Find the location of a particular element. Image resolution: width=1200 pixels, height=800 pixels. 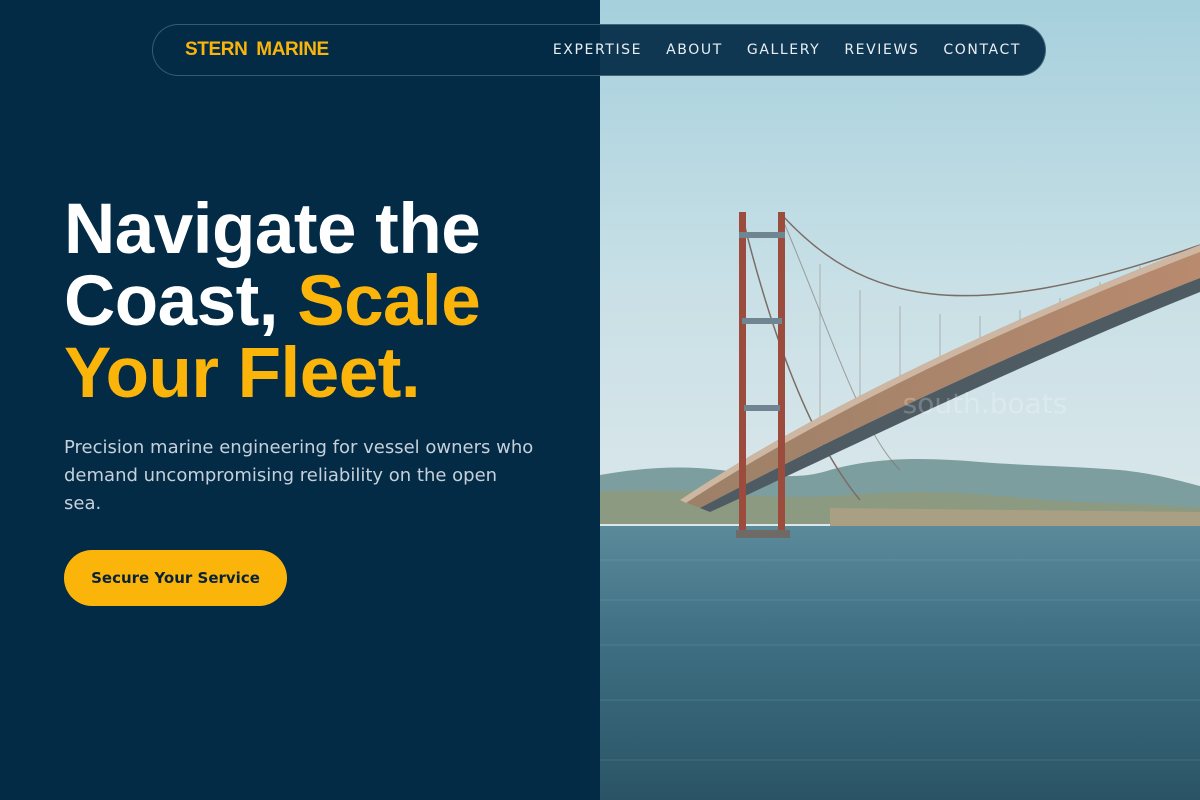

headline-line-2: Coast, is located at coordinates (181, 301).